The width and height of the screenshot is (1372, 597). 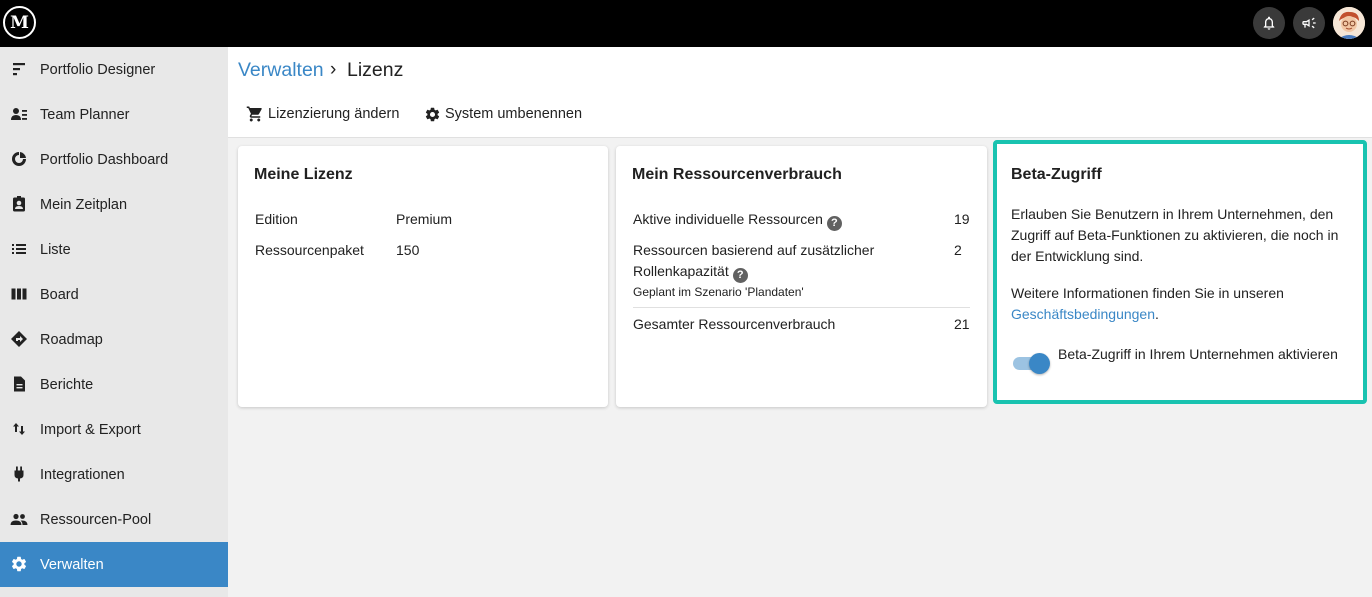 What do you see at coordinates (1039, 363) in the screenshot?
I see `toggle-knob` at bounding box center [1039, 363].